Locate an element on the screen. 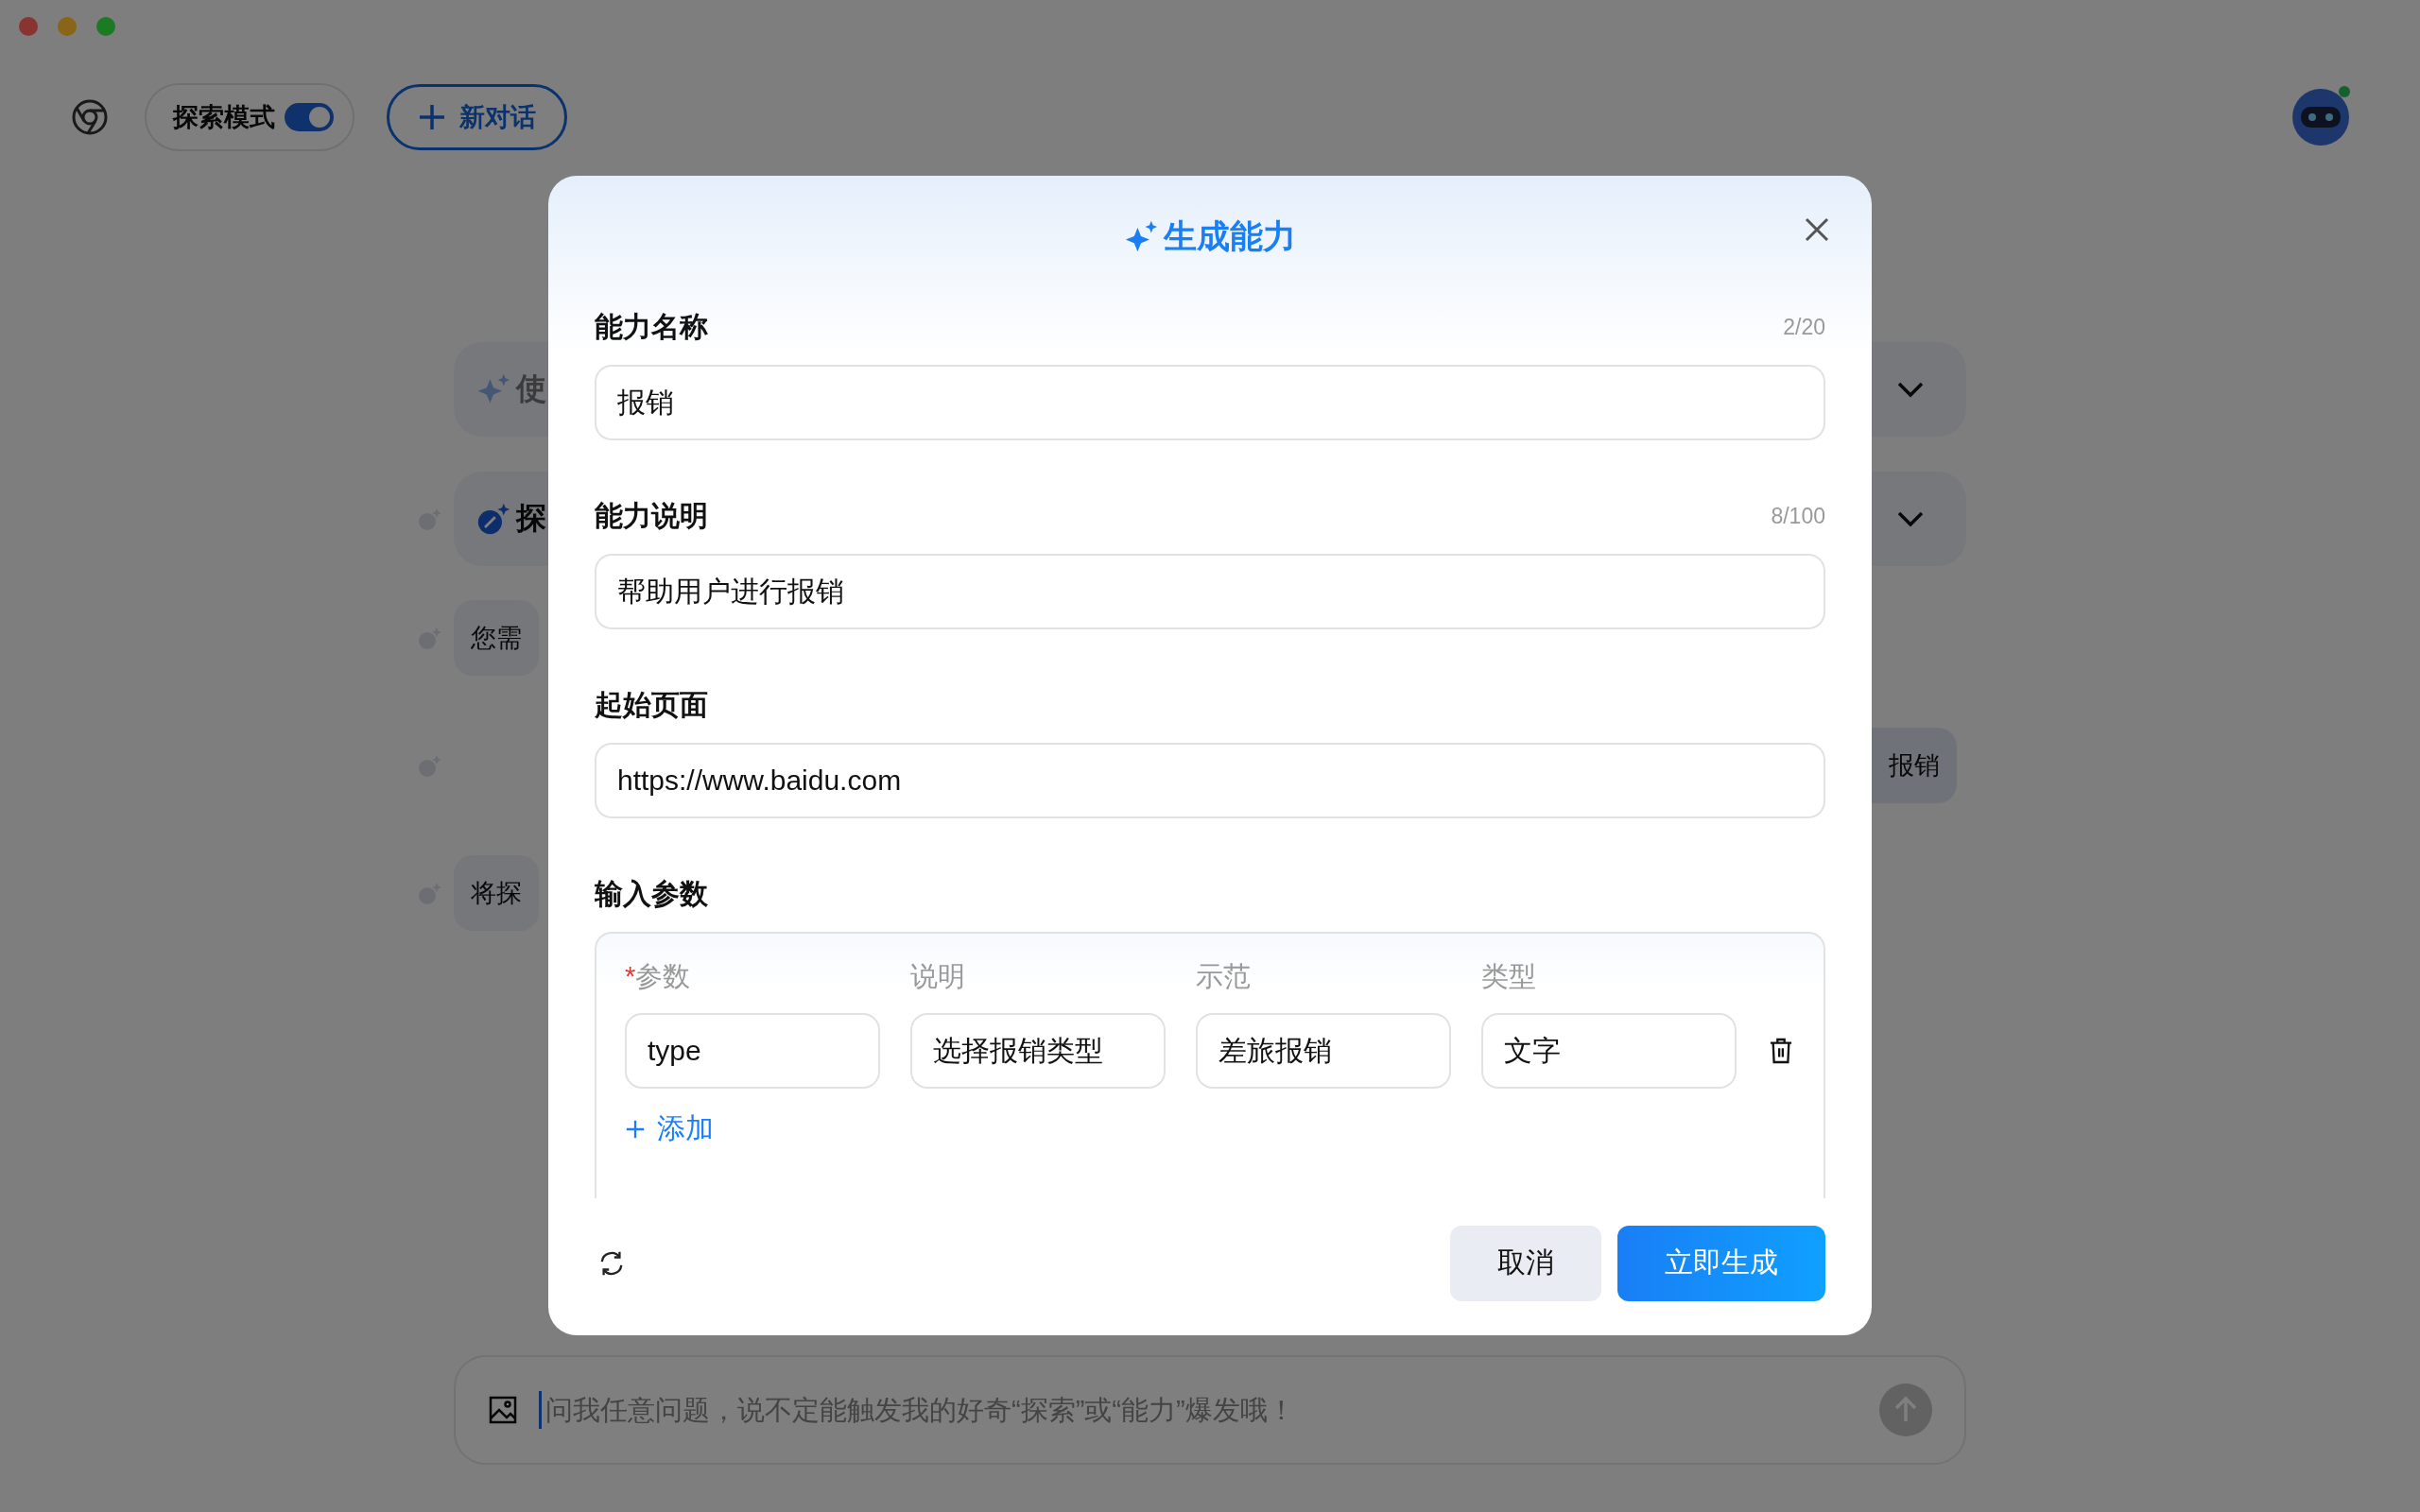 The width and height of the screenshot is (2420, 1512). text-input-field: https://www.baidu.com is located at coordinates (1210, 780).